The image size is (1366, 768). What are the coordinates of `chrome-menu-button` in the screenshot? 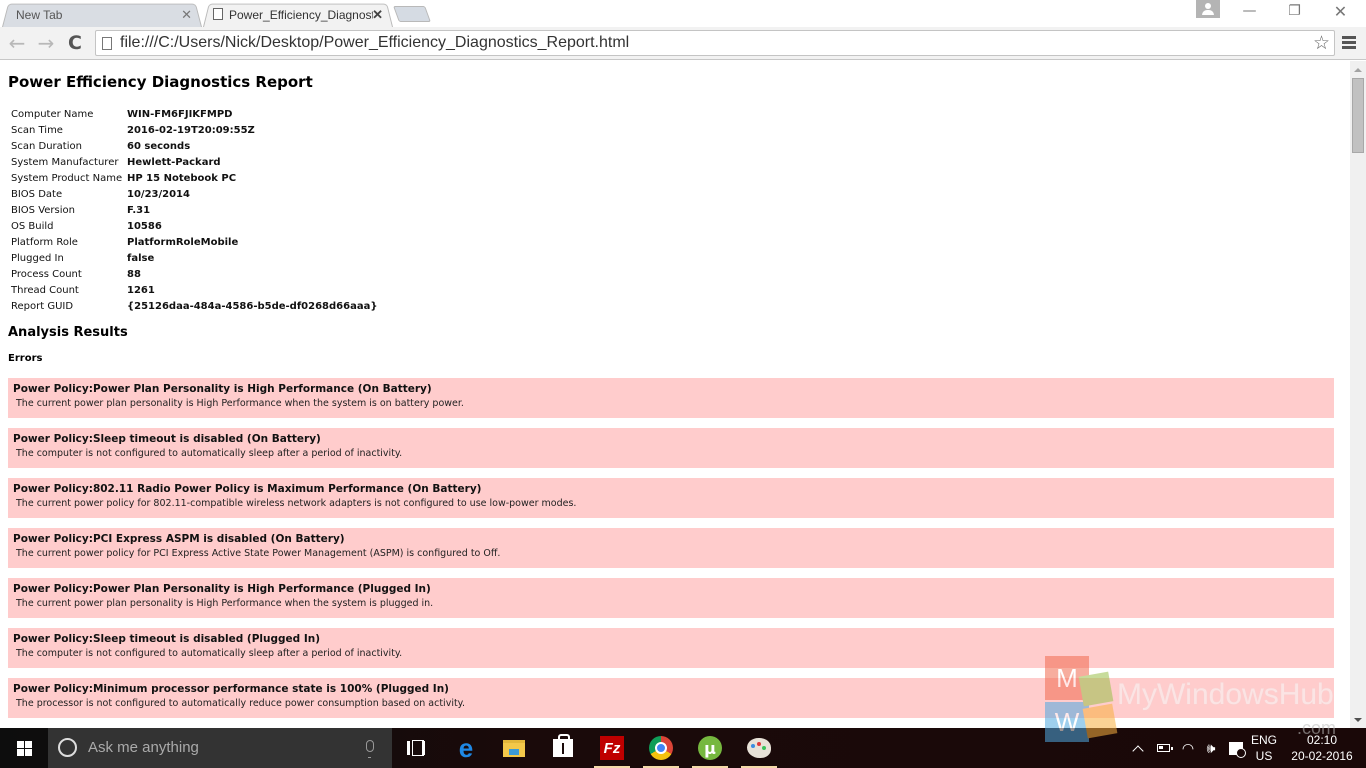 It's located at (1349, 43).